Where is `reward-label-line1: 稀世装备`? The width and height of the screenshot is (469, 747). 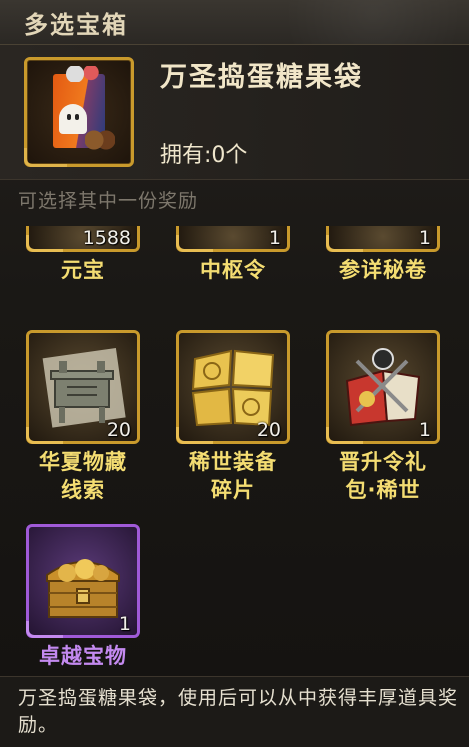 reward-label-line1: 稀世装备 is located at coordinates (233, 462).